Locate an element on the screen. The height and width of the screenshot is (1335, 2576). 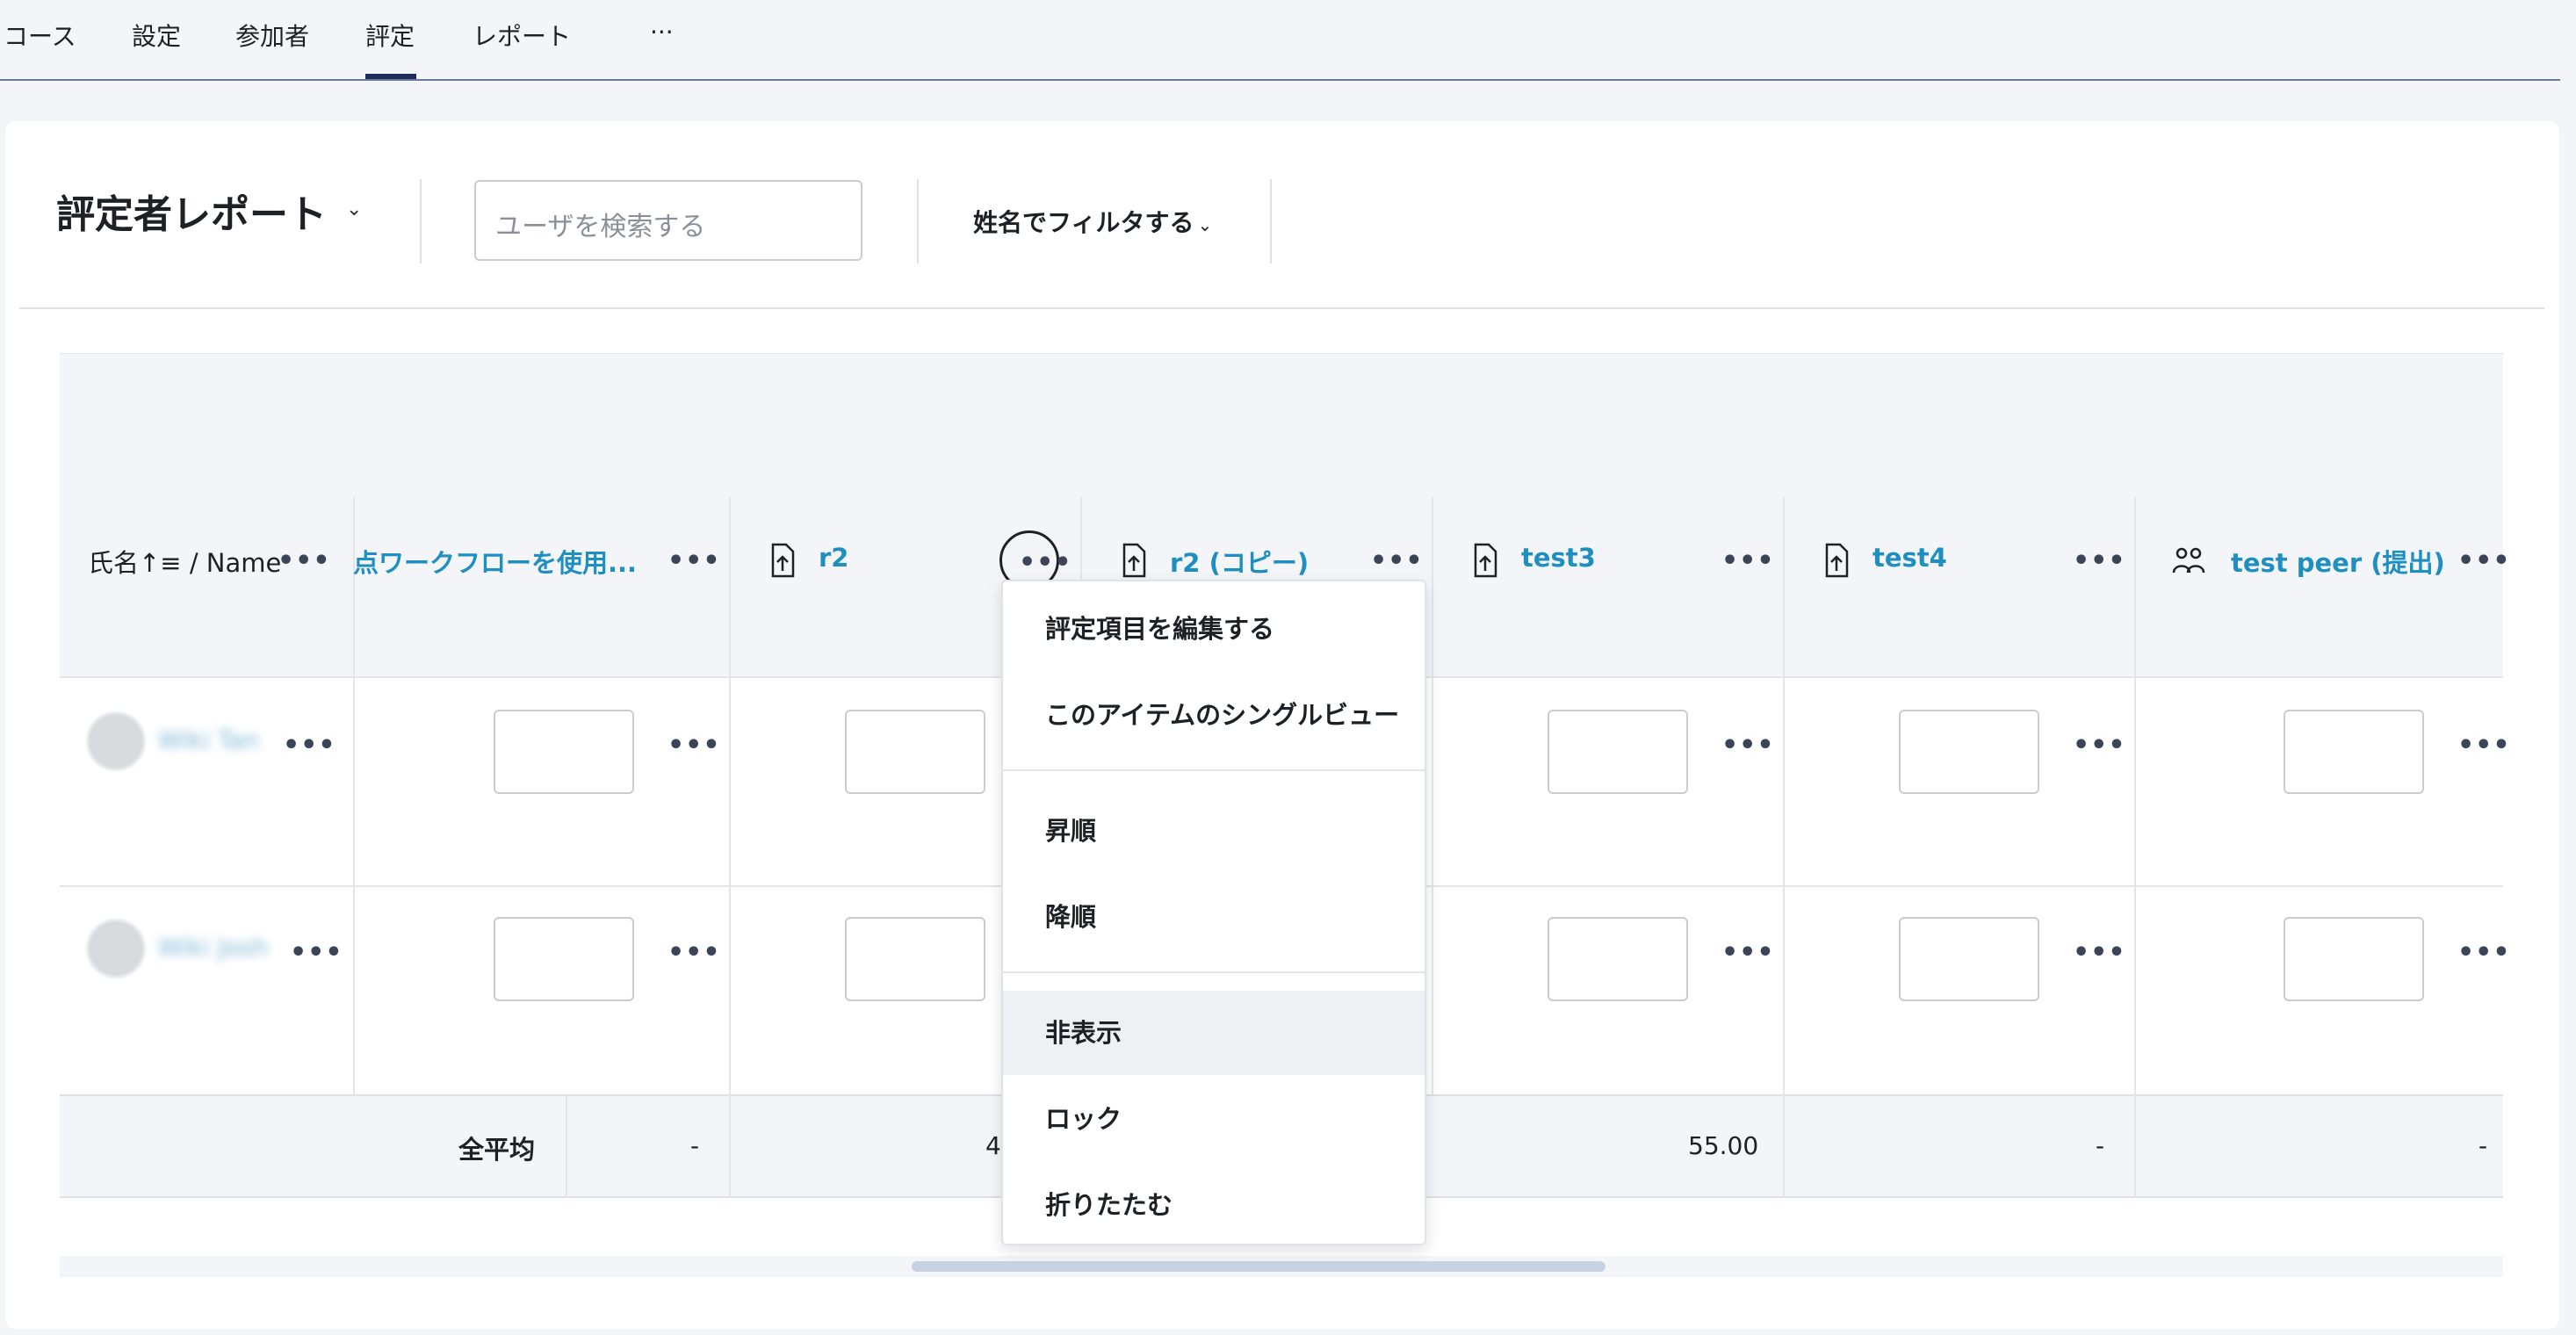
scrollbar-thumb is located at coordinates (1258, 1266).